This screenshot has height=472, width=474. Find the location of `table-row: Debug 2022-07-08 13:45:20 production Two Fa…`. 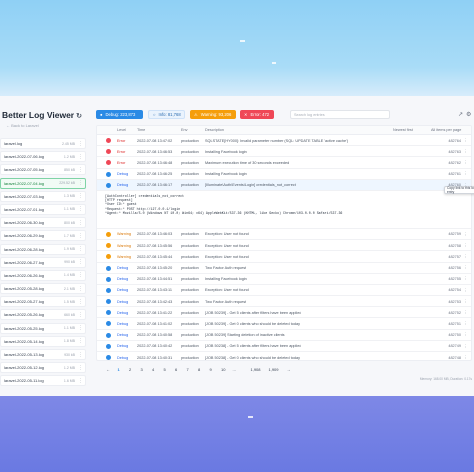

table-row: Debug 2022-07-08 13:45:20 production Two Fa… is located at coordinates (284, 268).